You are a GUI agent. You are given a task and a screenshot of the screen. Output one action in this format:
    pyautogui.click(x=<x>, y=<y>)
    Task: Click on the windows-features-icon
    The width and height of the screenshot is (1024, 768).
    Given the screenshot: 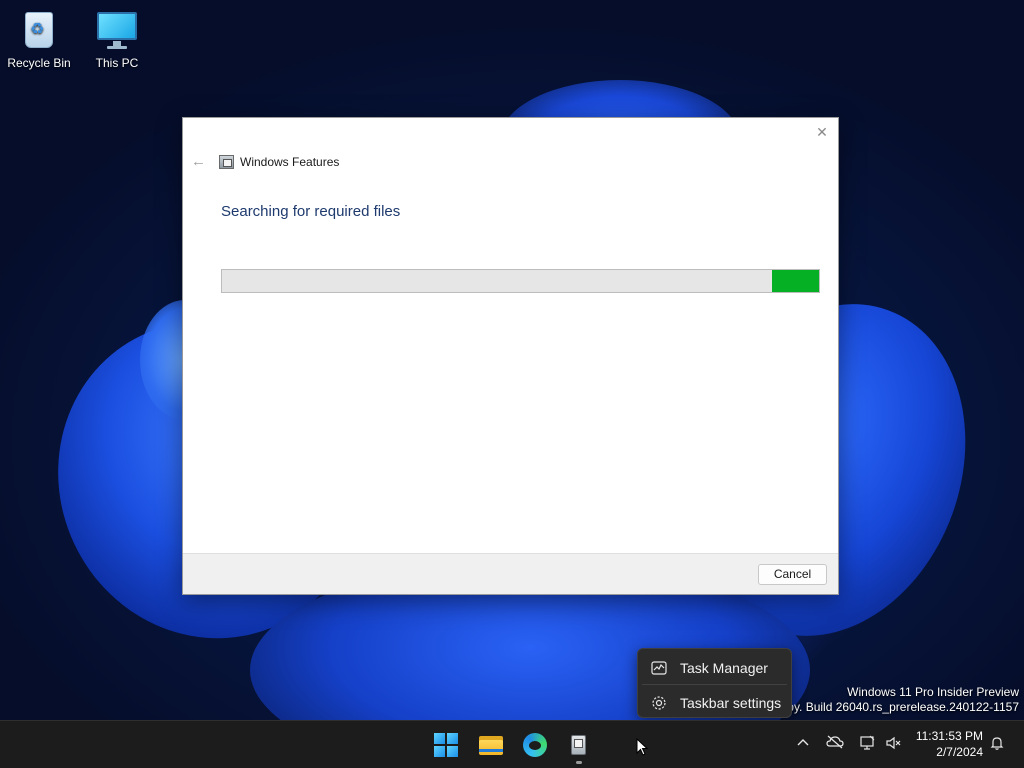 What is the action you would take?
    pyautogui.click(x=226, y=162)
    